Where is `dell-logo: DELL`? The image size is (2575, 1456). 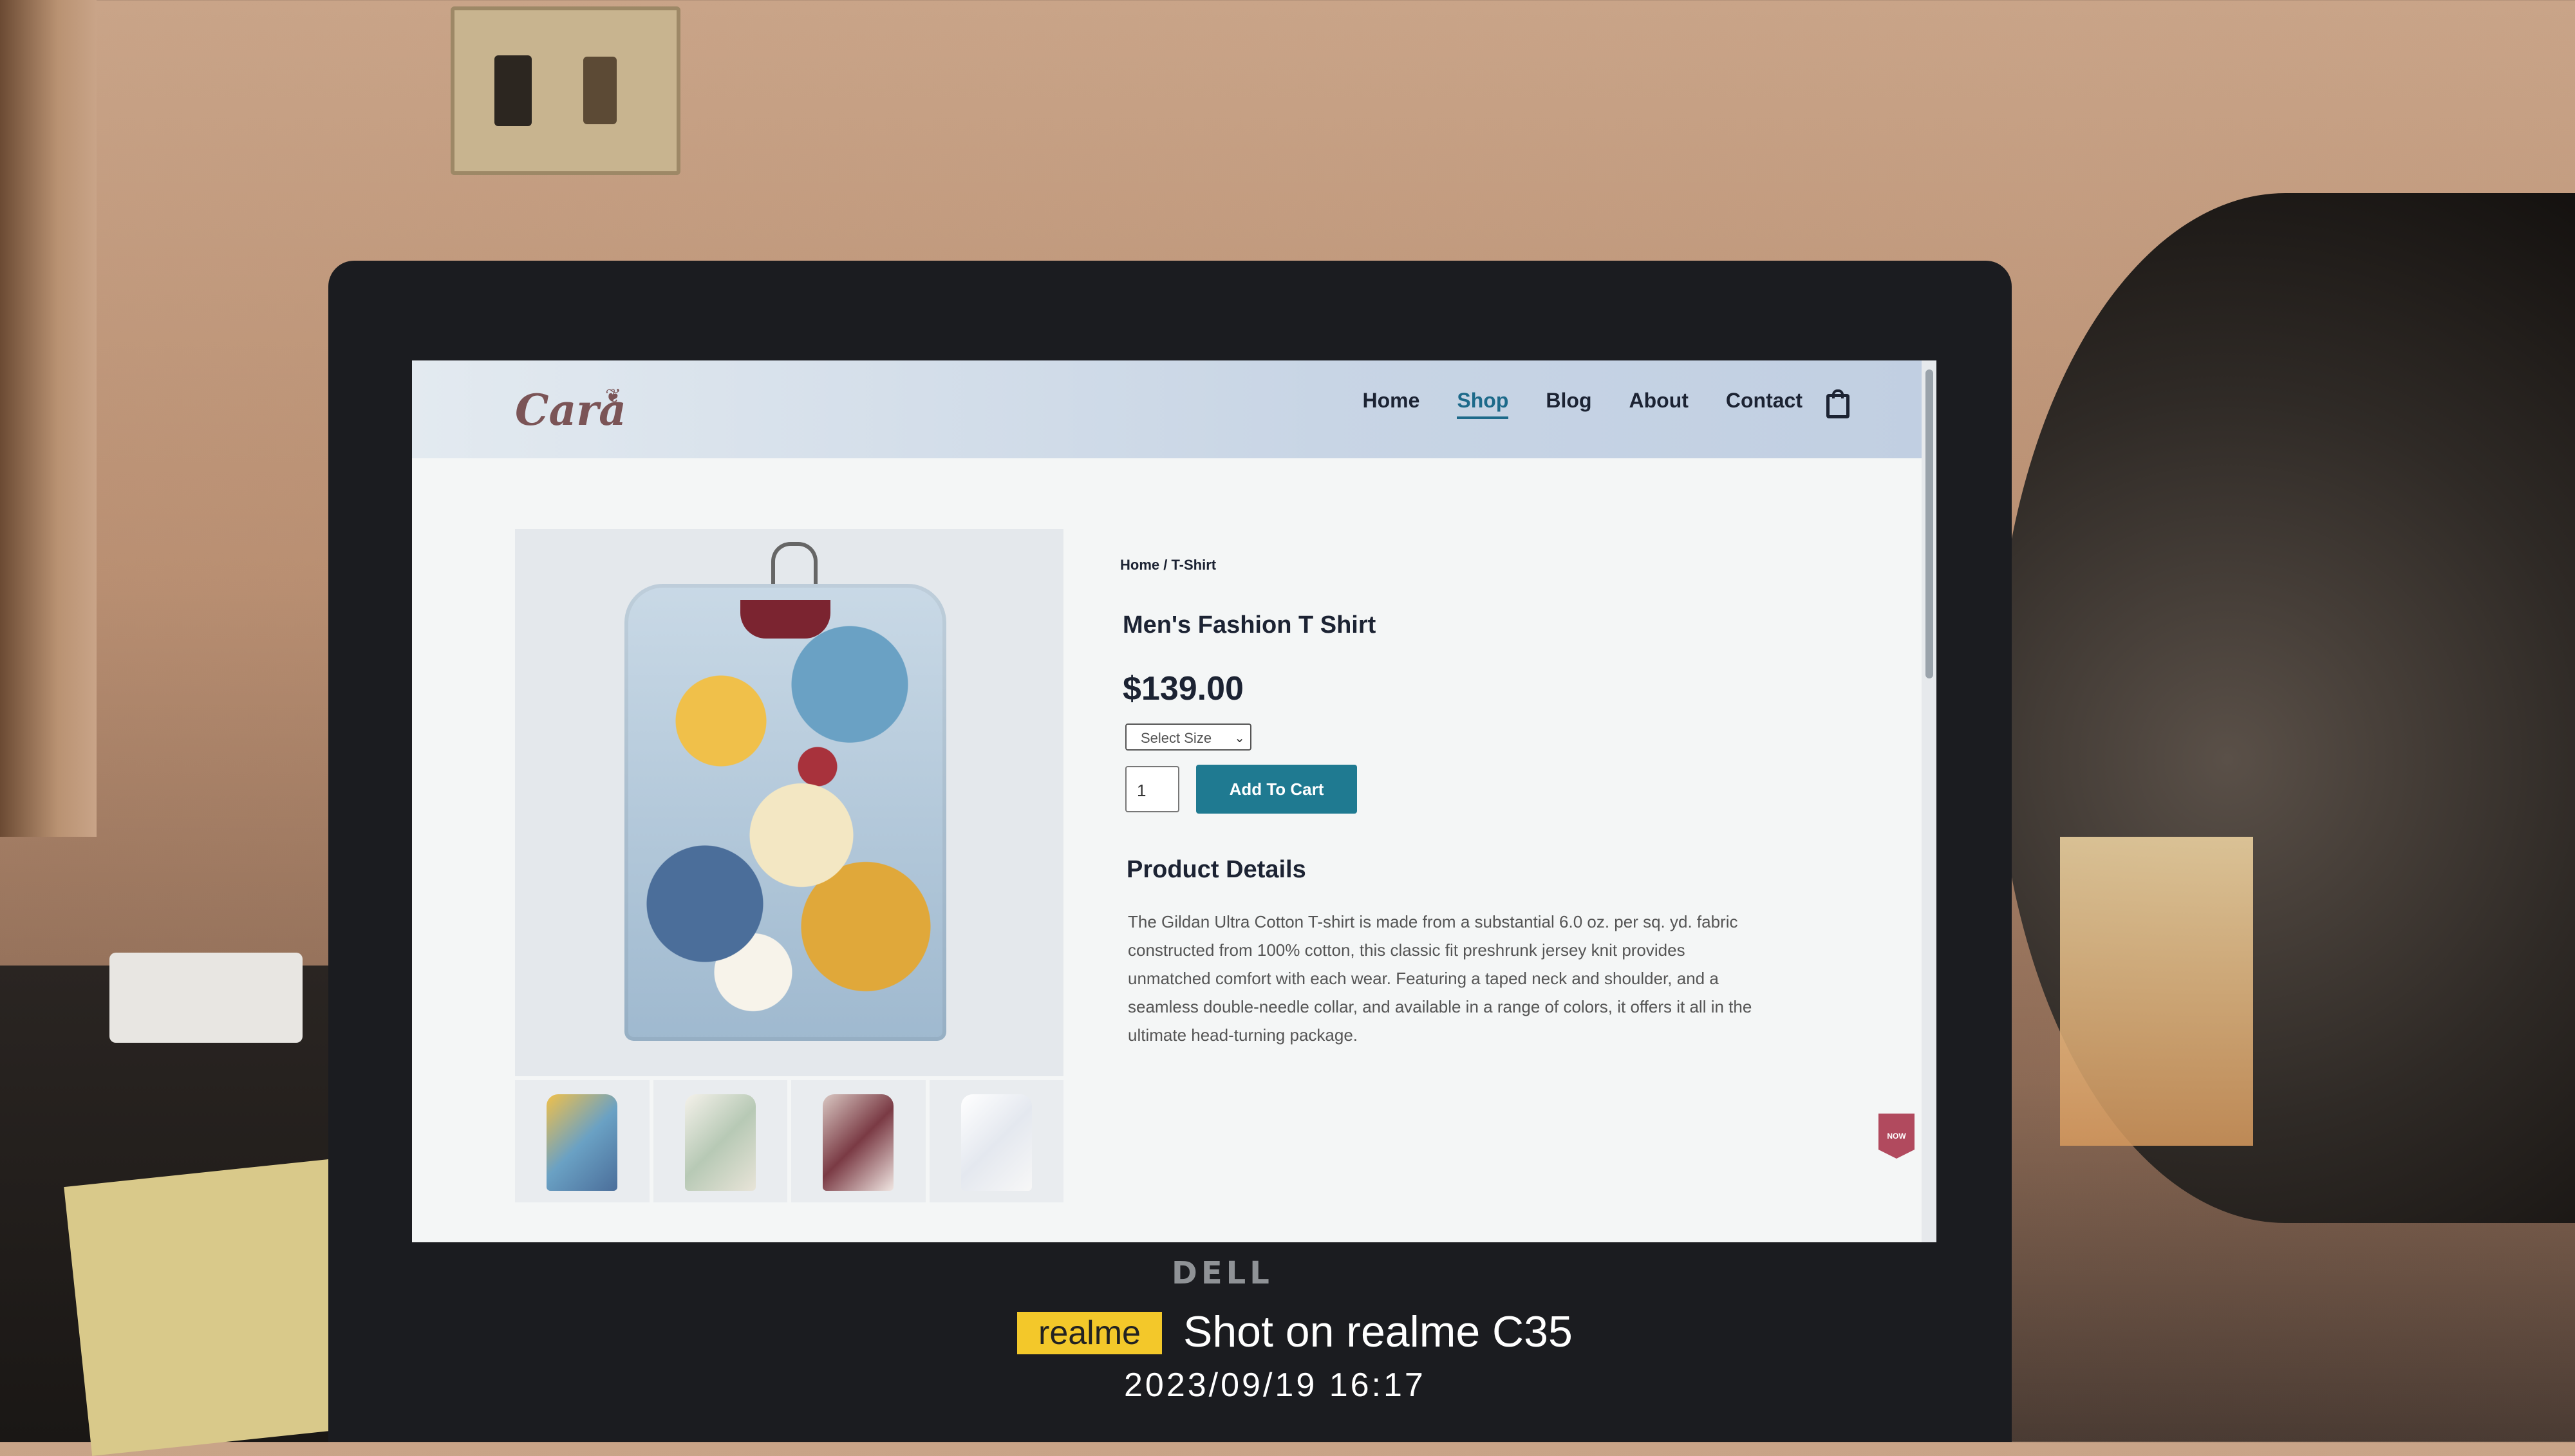 dell-logo: DELL is located at coordinates (1222, 1273).